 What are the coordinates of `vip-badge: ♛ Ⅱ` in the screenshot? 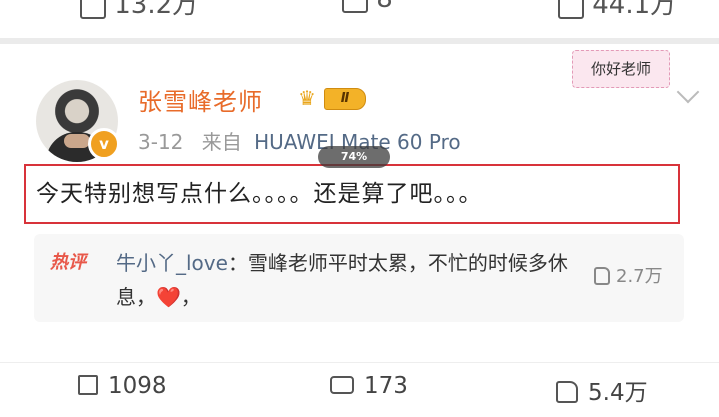 It's located at (336, 98).